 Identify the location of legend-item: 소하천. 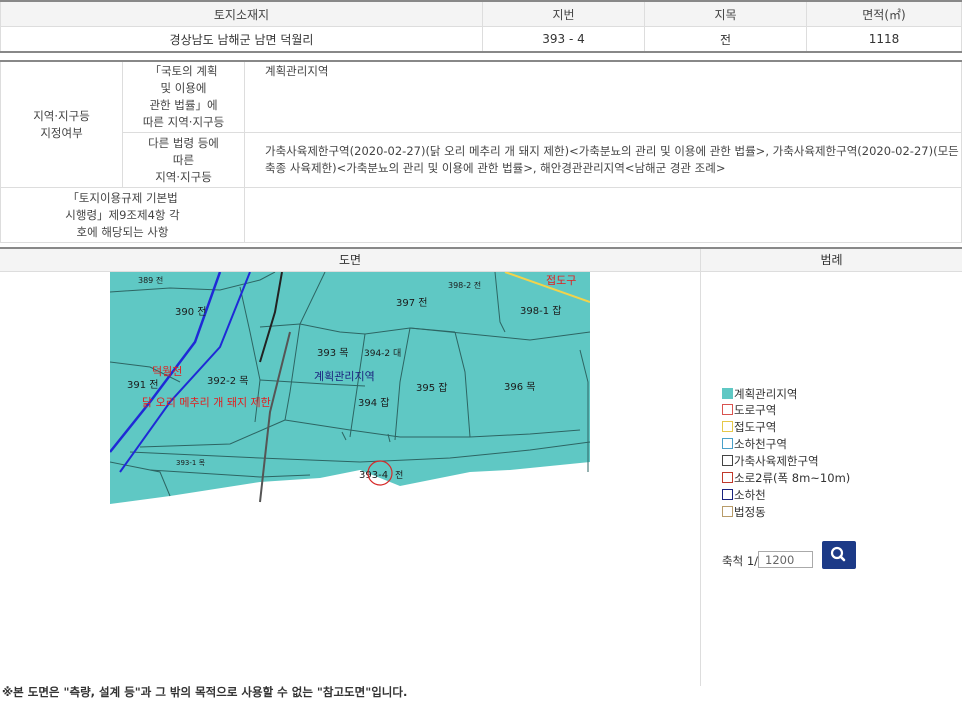
(744, 495).